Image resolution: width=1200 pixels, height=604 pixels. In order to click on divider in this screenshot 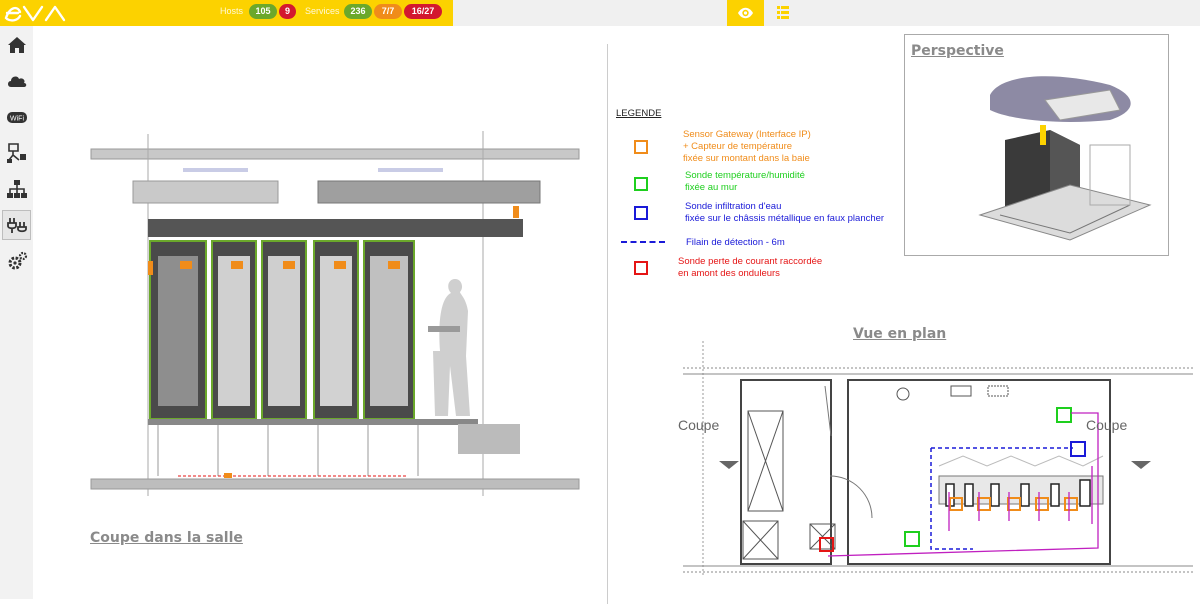, I will do `click(607, 324)`.